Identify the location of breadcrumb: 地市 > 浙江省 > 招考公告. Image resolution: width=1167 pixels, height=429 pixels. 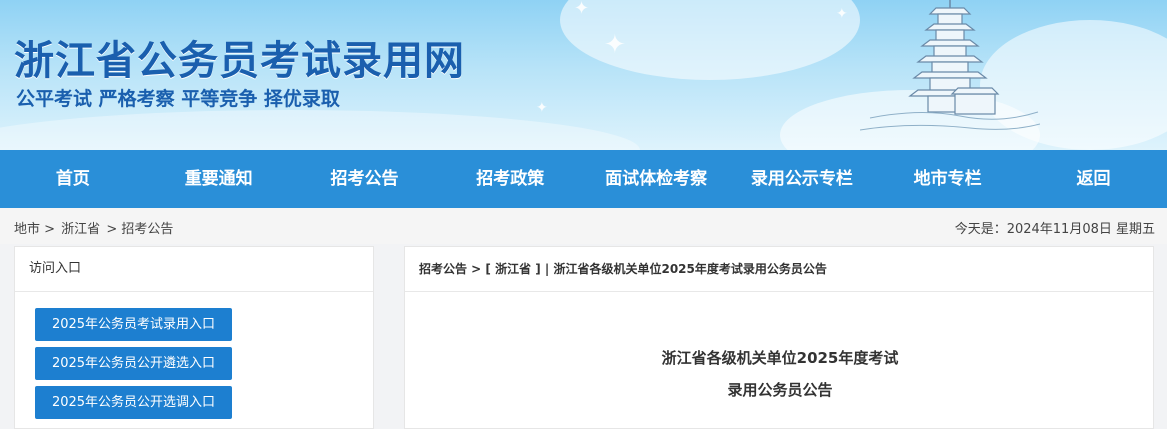
(94, 227).